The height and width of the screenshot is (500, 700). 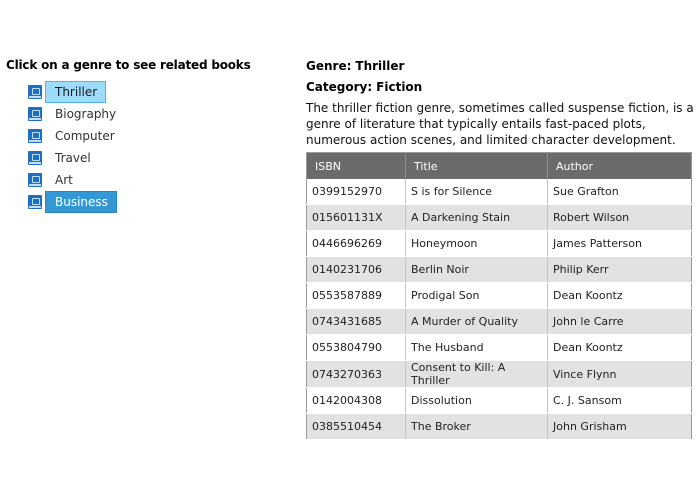 What do you see at coordinates (356, 243) in the screenshot?
I see `isbn-cell: 0446696269` at bounding box center [356, 243].